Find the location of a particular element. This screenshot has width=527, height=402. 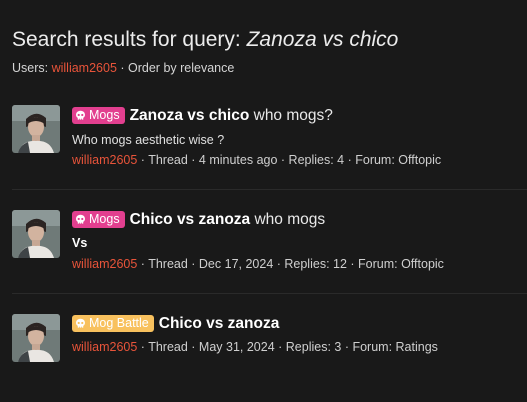

result-title: Mogs Zanoza vs chico who mogs? is located at coordinates (202, 116).